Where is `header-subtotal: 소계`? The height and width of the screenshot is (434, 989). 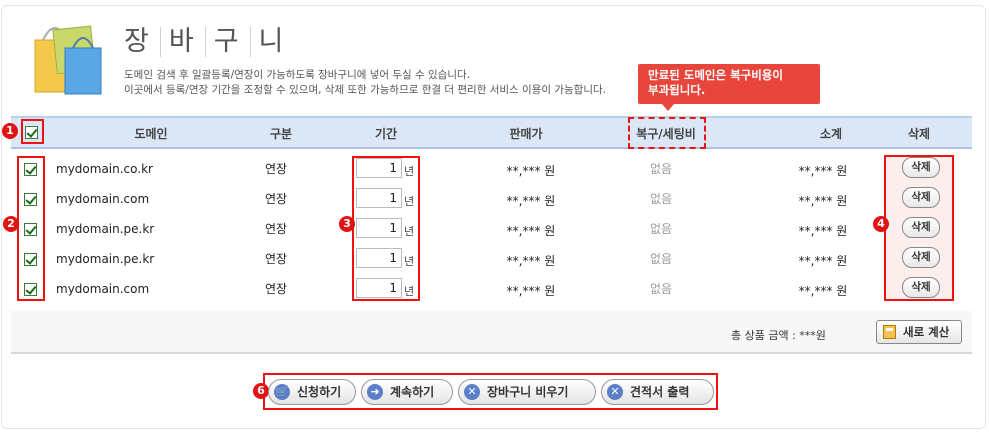 header-subtotal: 소계 is located at coordinates (831, 134).